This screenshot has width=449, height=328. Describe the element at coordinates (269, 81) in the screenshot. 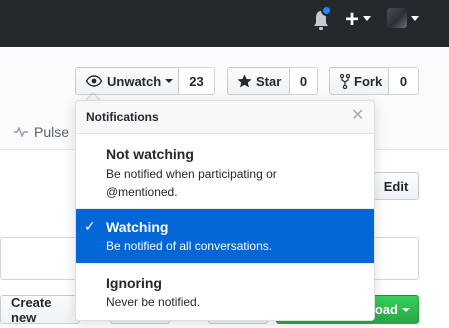

I see `star-label: Star` at that location.